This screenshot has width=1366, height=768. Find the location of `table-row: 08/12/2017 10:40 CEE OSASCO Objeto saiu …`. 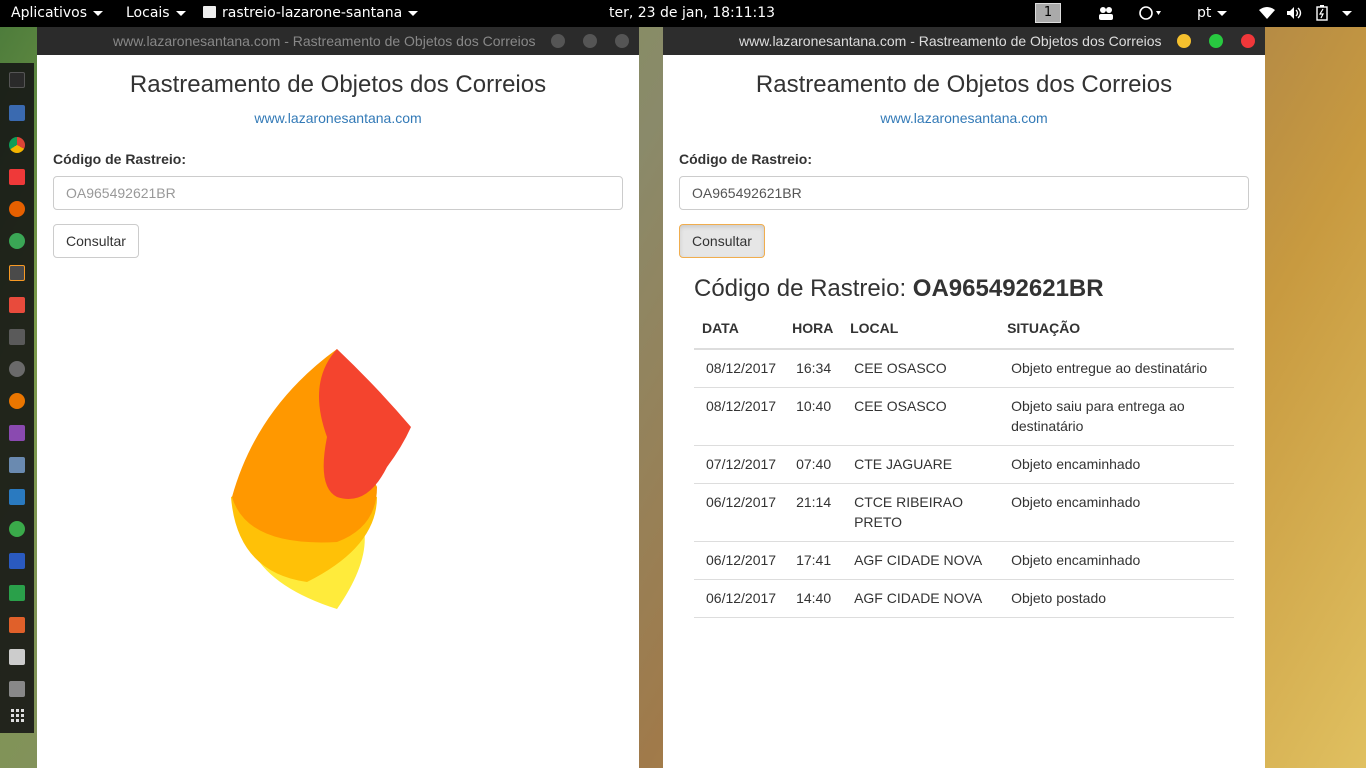

table-row: 08/12/2017 10:40 CEE OSASCO Objeto saiu … is located at coordinates (964, 416).